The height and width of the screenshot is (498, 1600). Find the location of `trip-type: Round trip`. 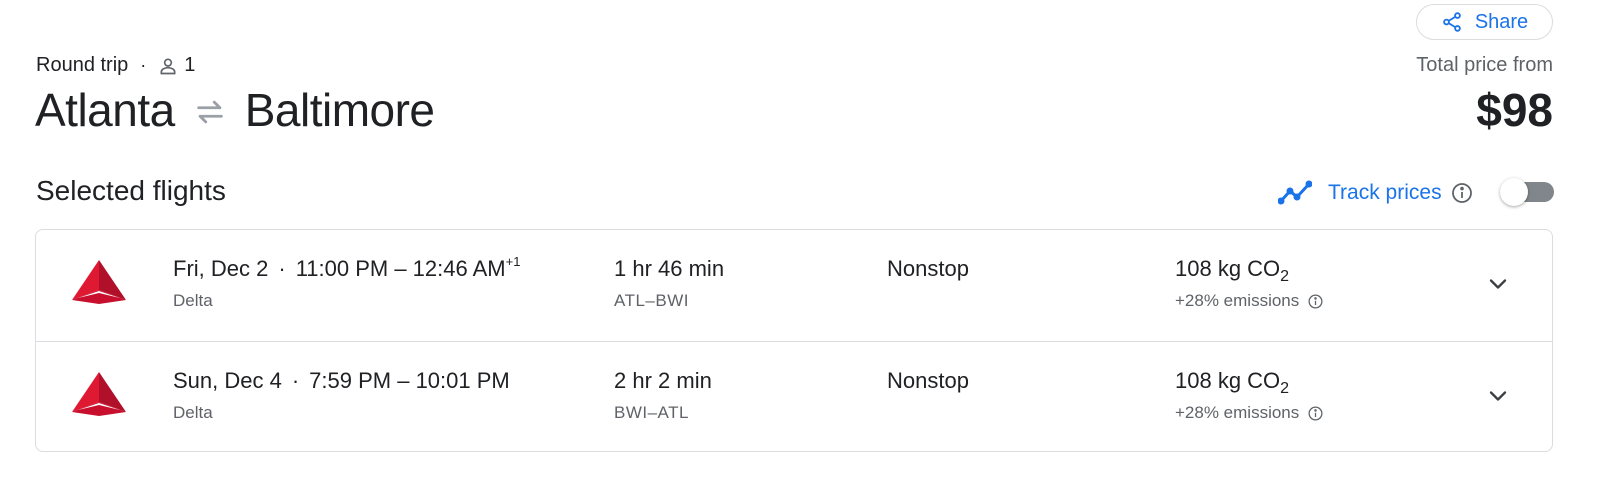

trip-type: Round trip is located at coordinates (82, 65).